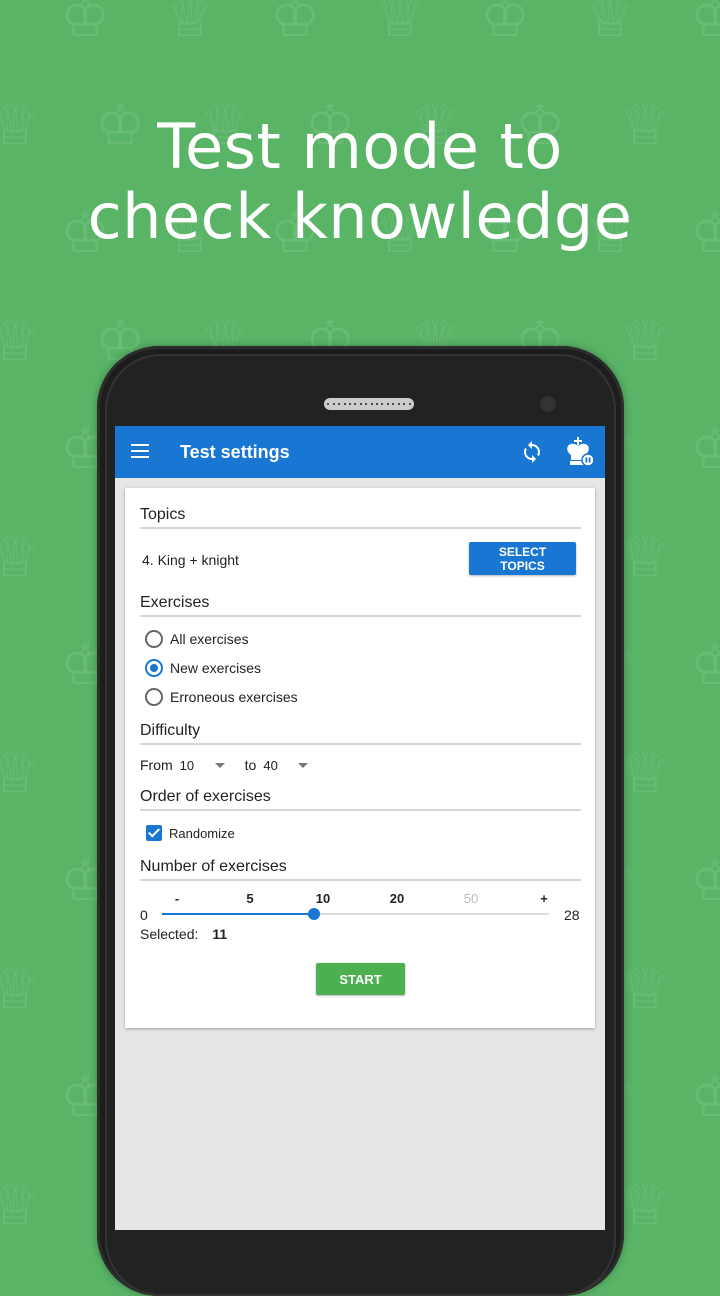 The width and height of the screenshot is (720, 1296). What do you see at coordinates (360, 979) in the screenshot?
I see `start-button: START` at bounding box center [360, 979].